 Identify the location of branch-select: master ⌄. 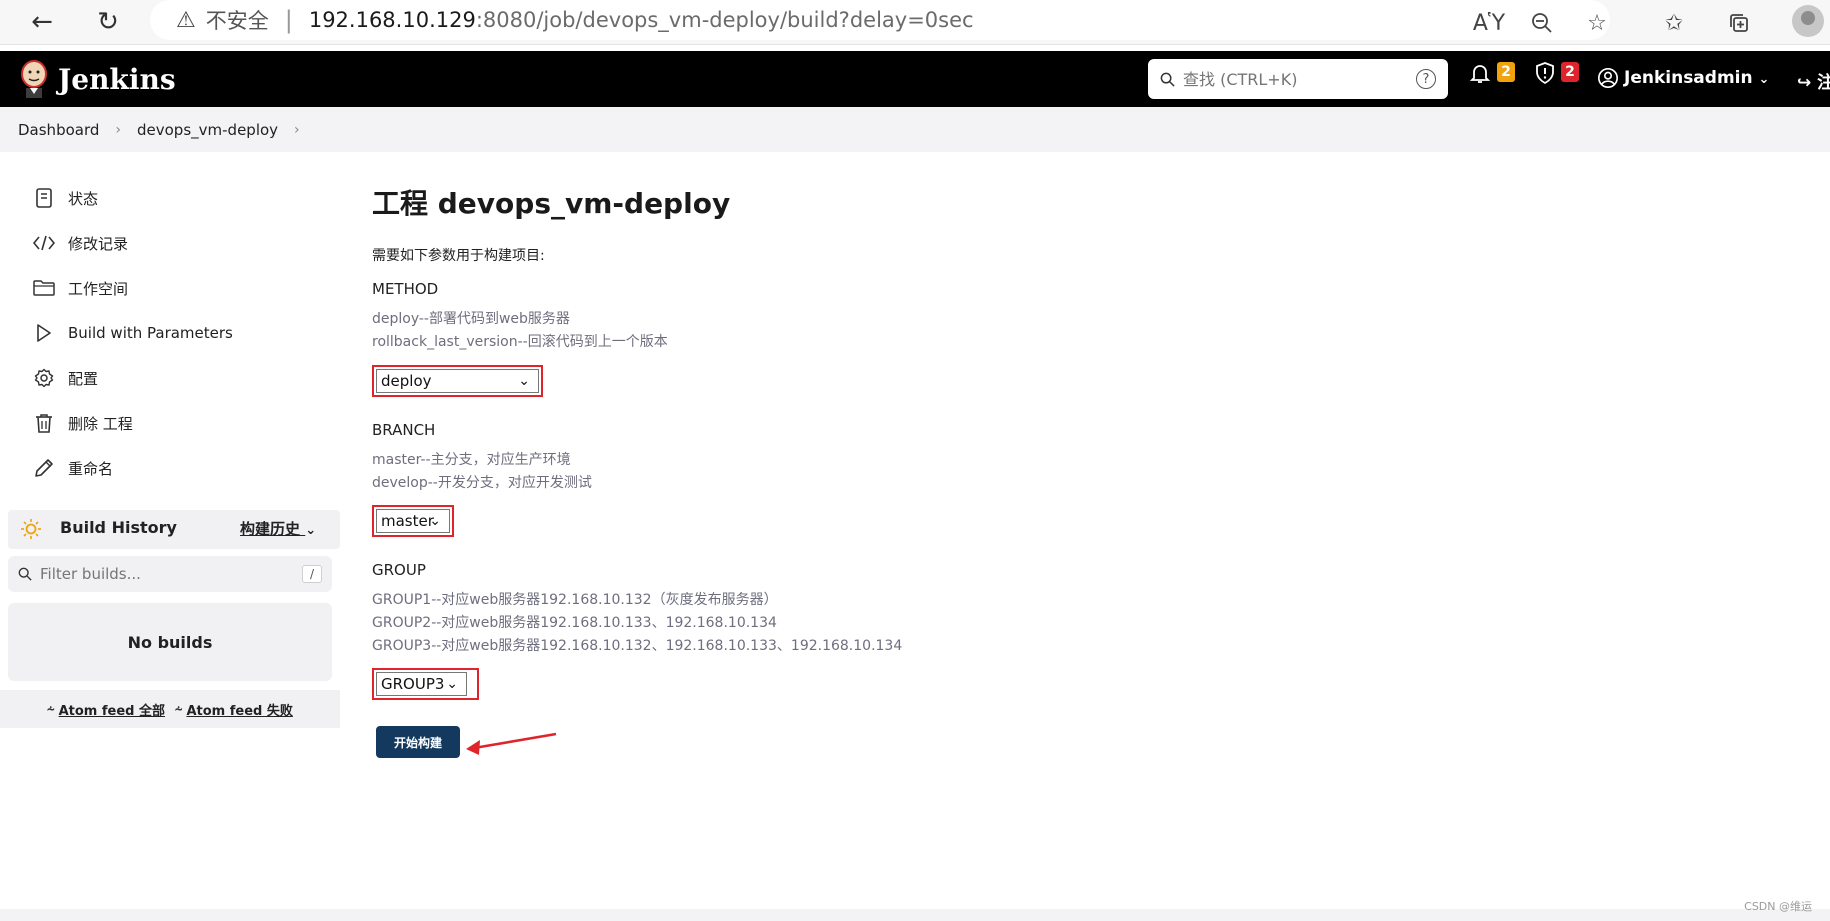
(413, 521).